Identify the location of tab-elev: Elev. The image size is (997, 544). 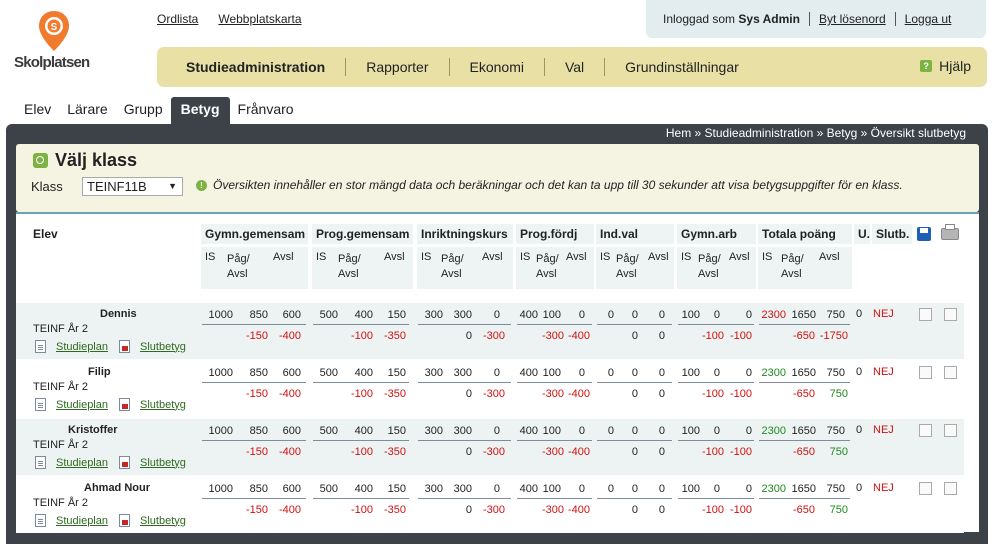
(37, 110).